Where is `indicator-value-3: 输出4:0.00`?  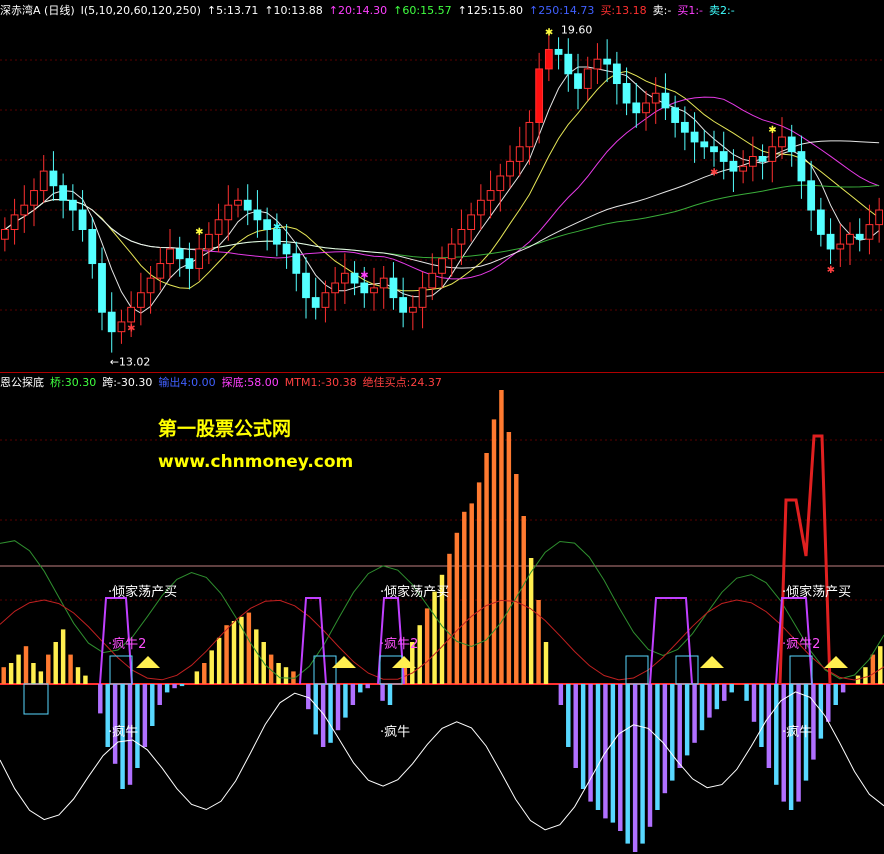
indicator-value-3: 输出4:0.00 is located at coordinates (187, 382).